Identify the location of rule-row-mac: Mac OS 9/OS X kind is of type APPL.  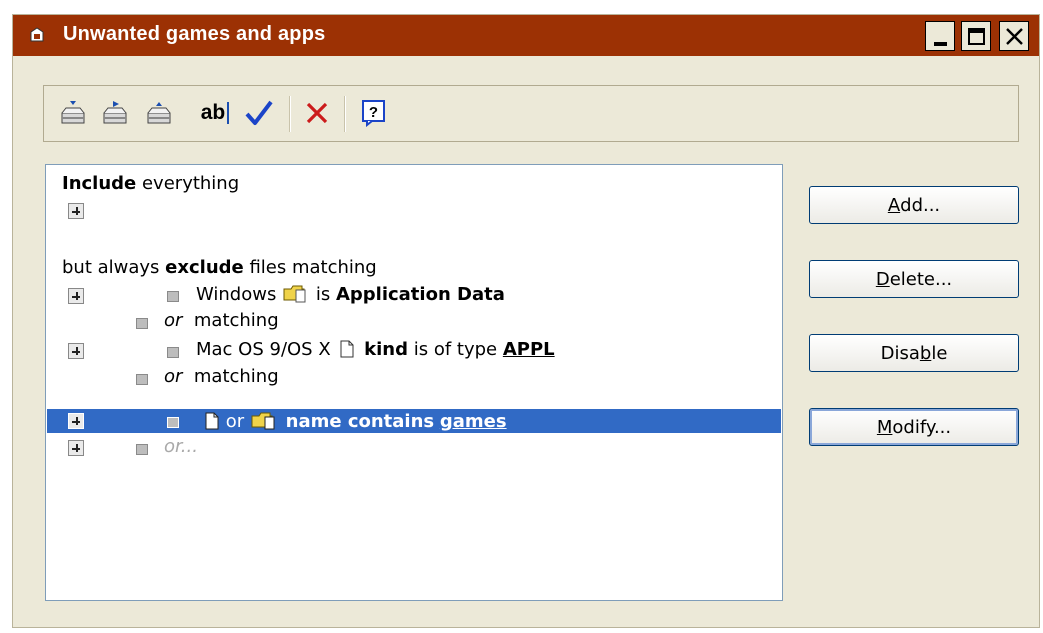
(375, 349).